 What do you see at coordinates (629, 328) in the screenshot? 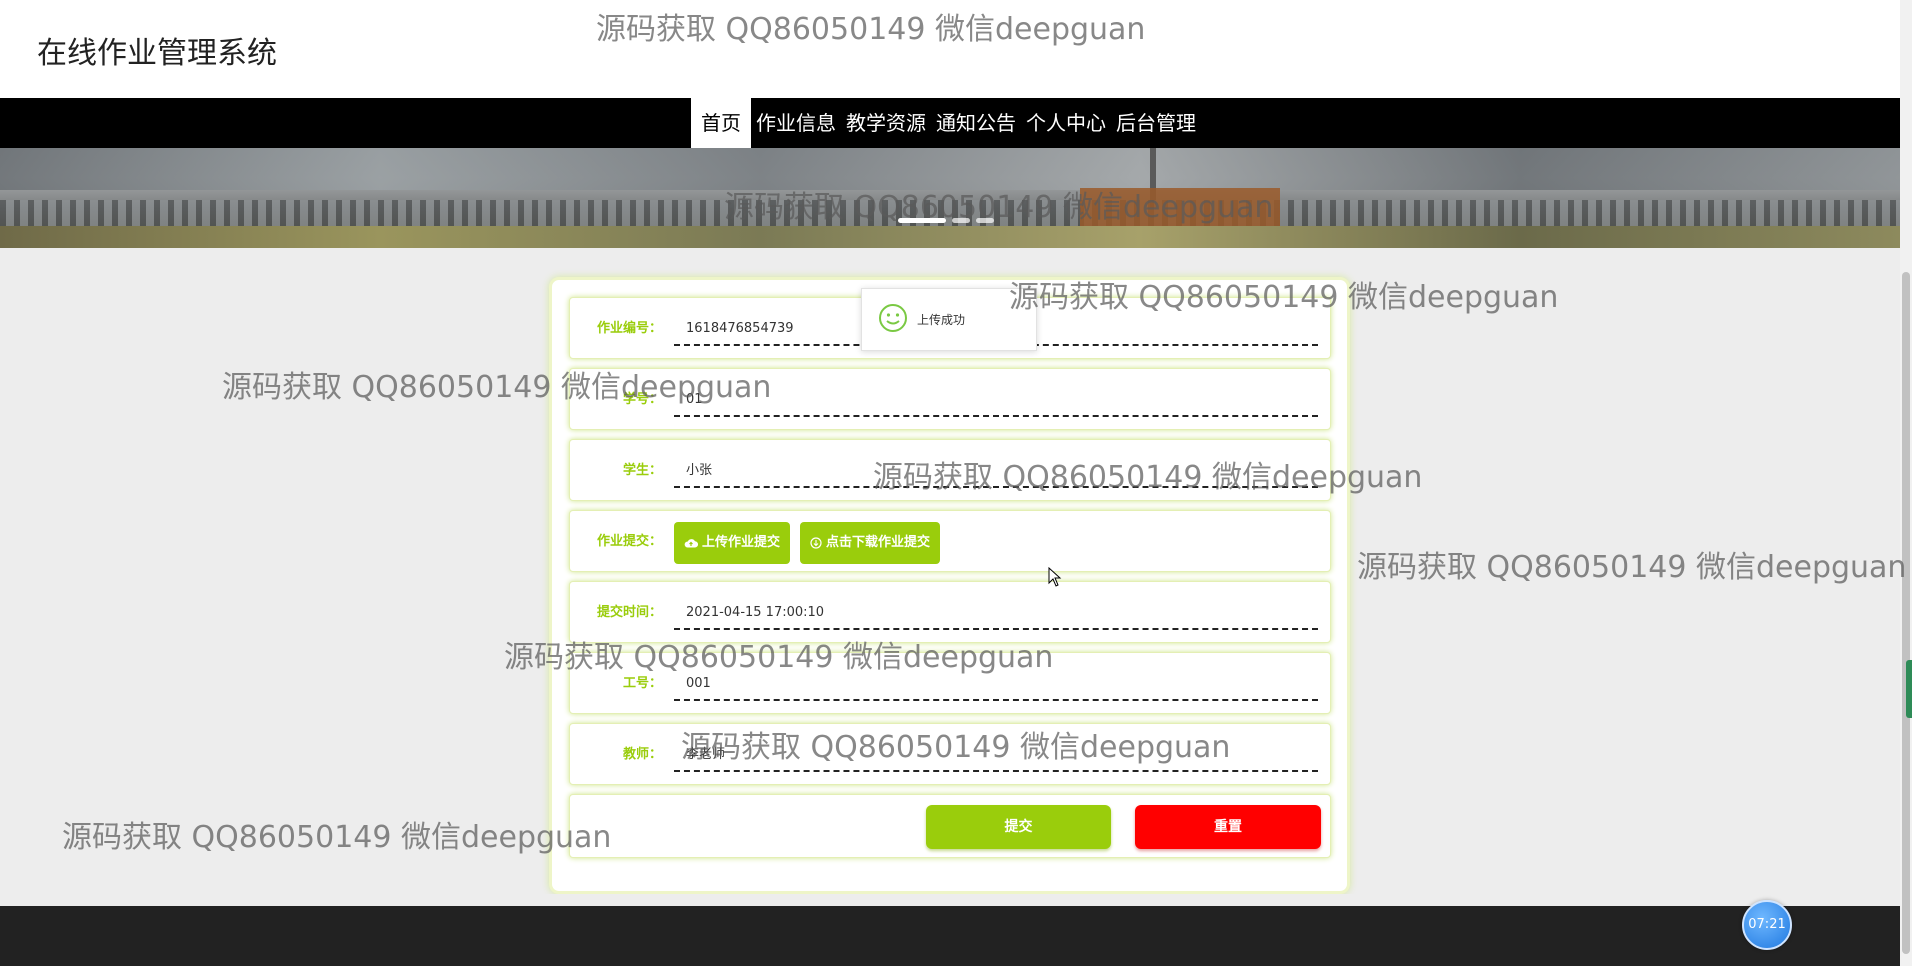
I see `field-label: 作业编号：` at bounding box center [629, 328].